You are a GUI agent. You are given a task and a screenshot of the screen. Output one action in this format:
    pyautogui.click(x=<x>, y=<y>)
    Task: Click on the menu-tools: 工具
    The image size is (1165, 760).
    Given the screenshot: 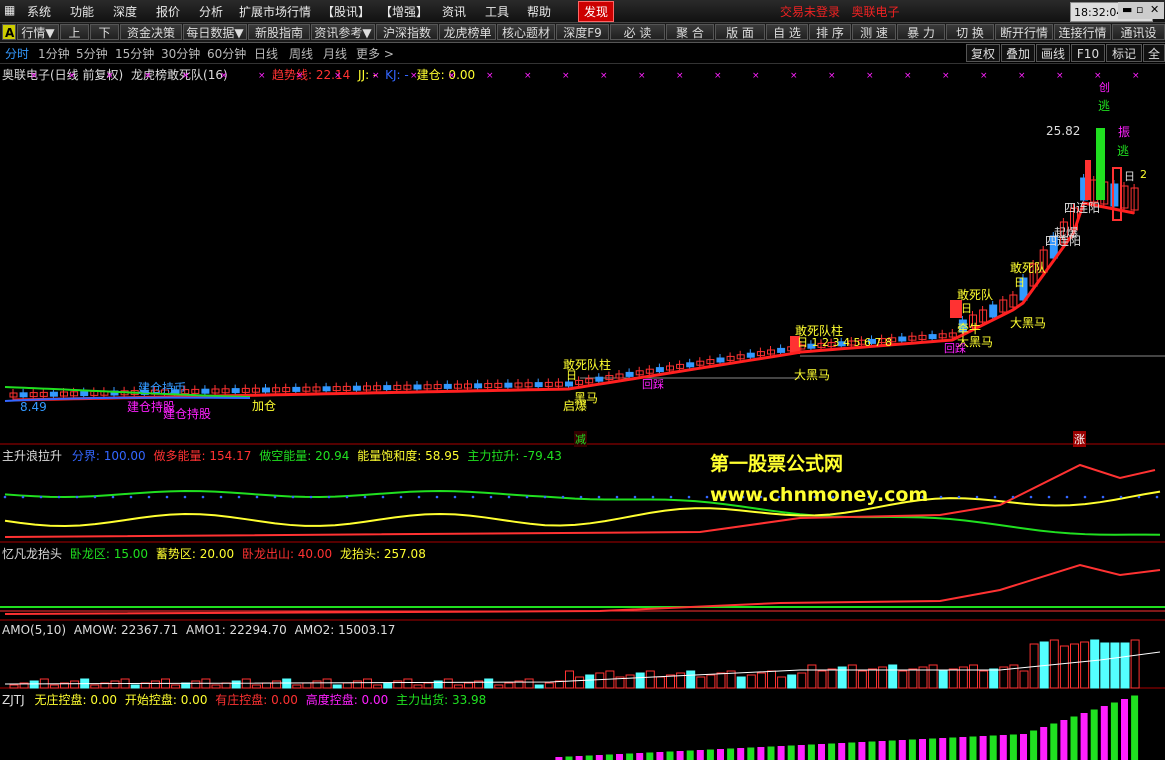 What is the action you would take?
    pyautogui.click(x=497, y=11)
    